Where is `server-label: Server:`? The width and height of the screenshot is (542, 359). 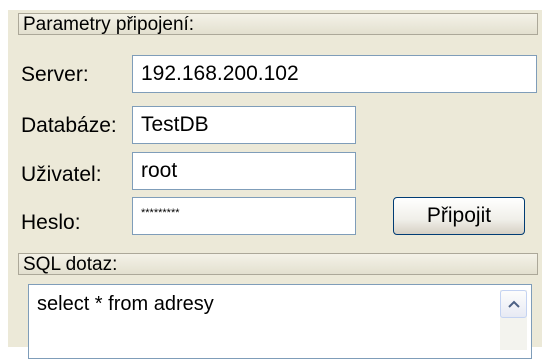 server-label: Server: is located at coordinates (55, 74).